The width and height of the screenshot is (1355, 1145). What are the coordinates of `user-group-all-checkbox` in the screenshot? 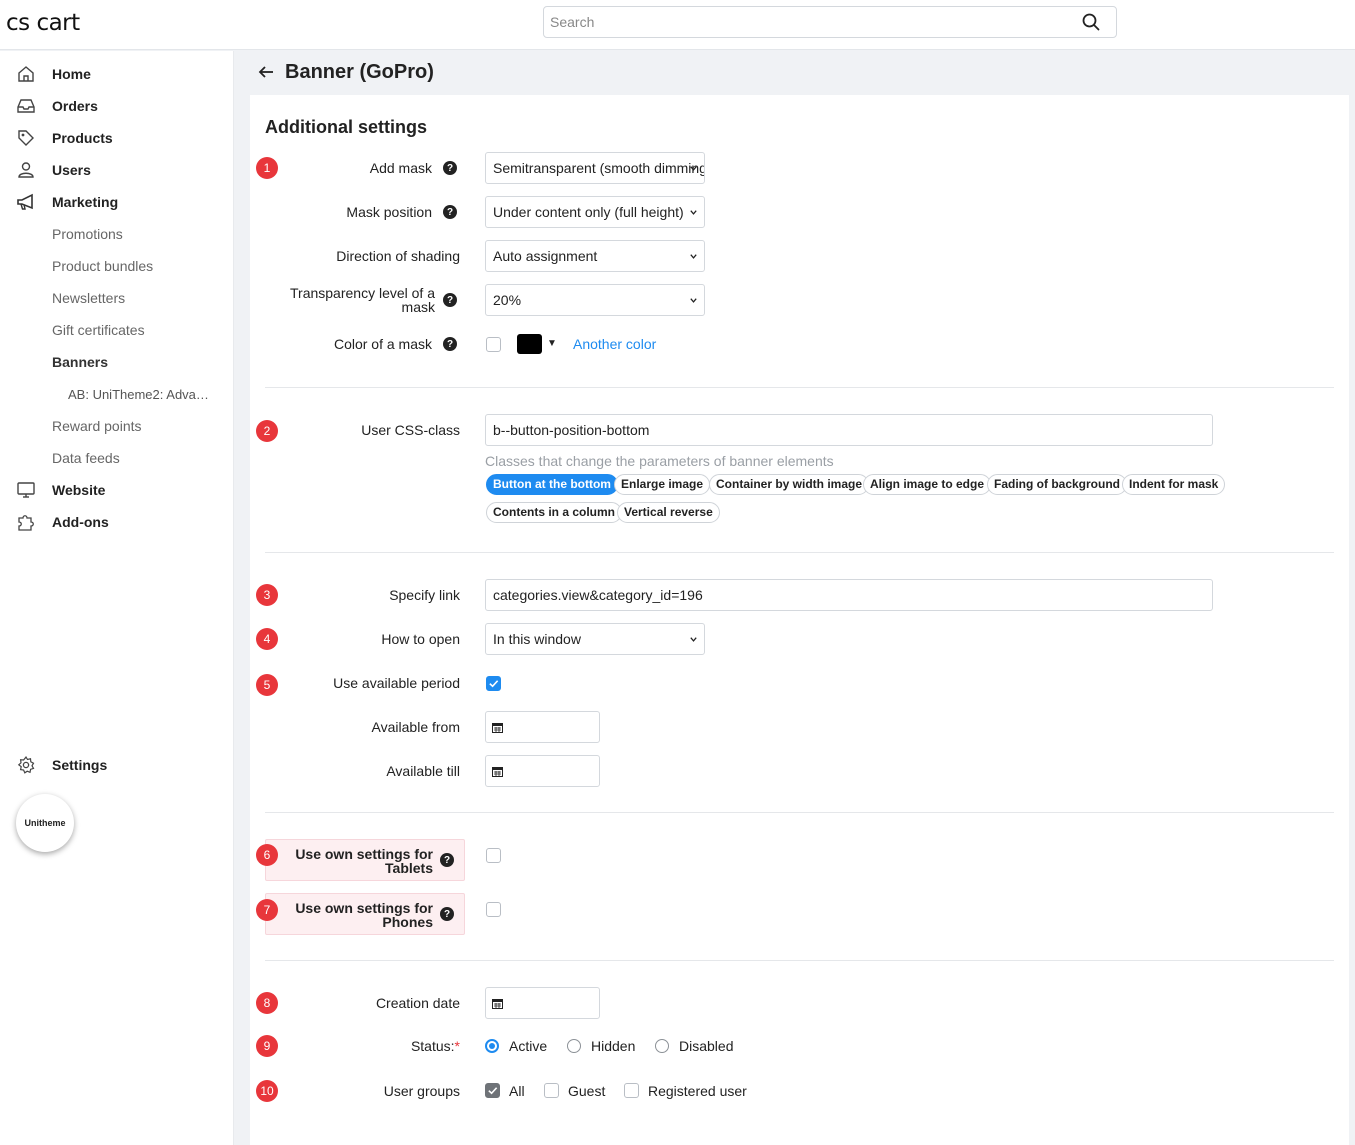 It's located at (492, 1090).